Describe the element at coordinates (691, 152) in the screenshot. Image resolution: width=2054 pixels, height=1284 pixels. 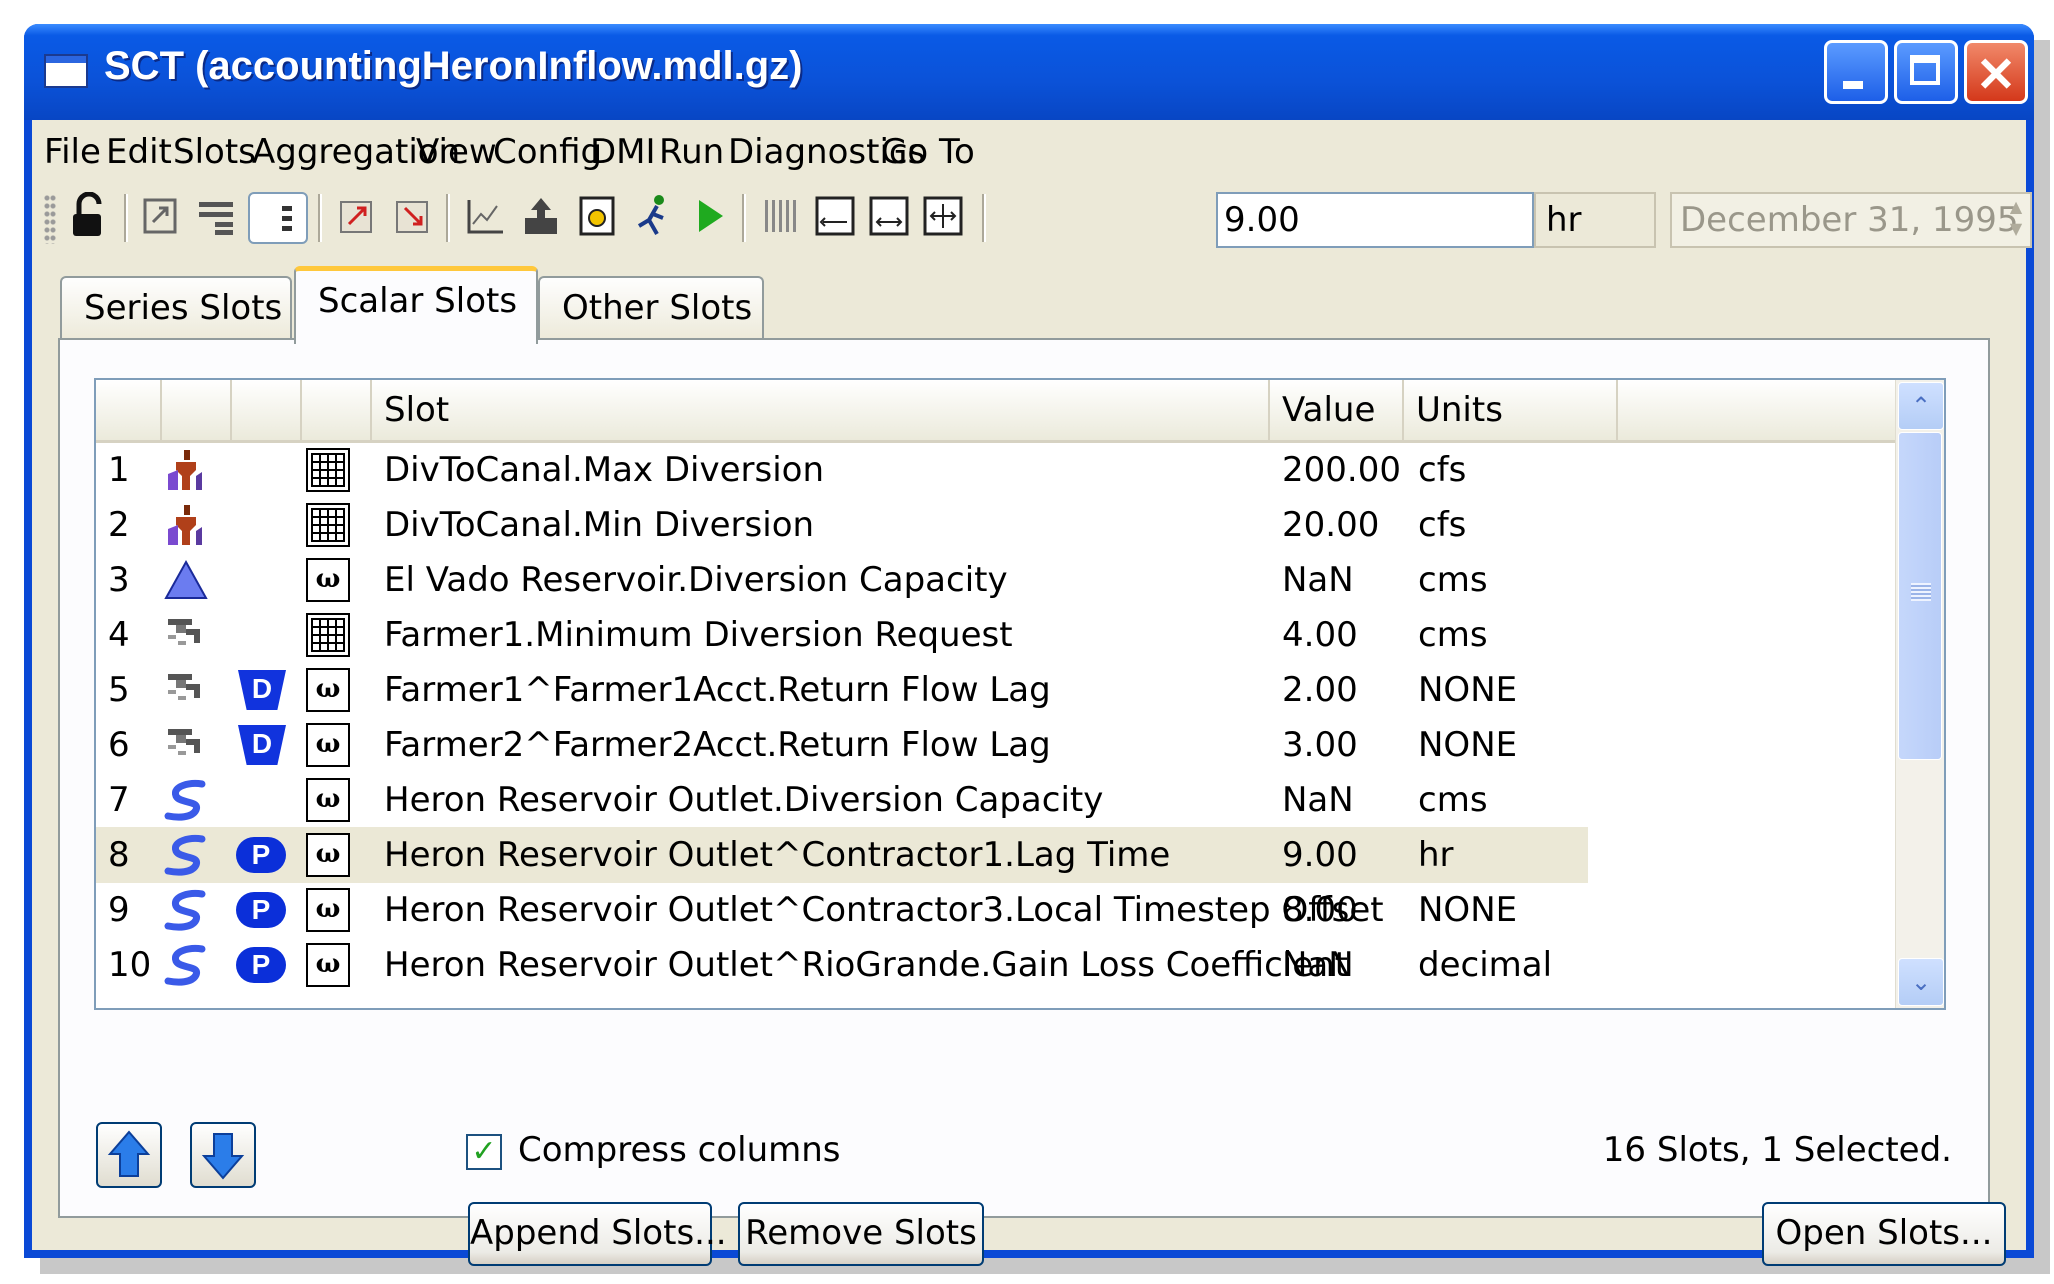
I see `menu-run: Run` at that location.